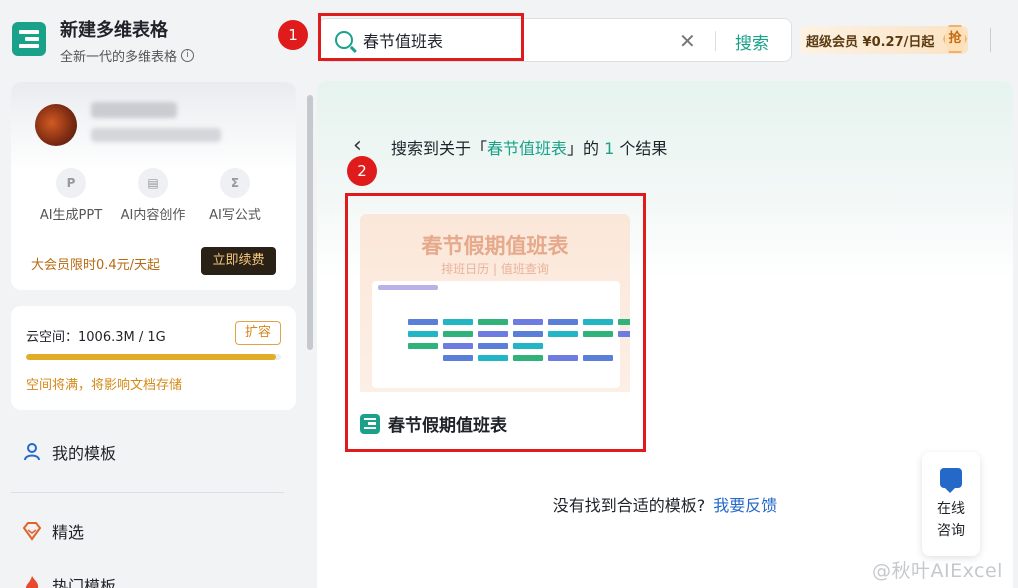  I want to click on ai-content-button: ▤ AI内容创作, so click(153, 195).